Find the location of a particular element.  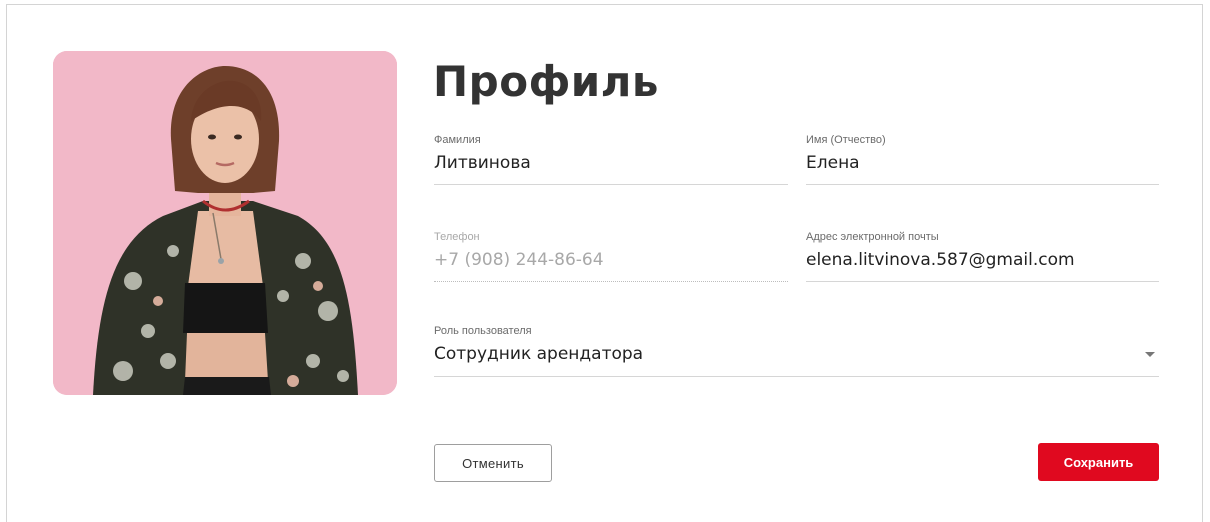

role-underline is located at coordinates (796, 376).